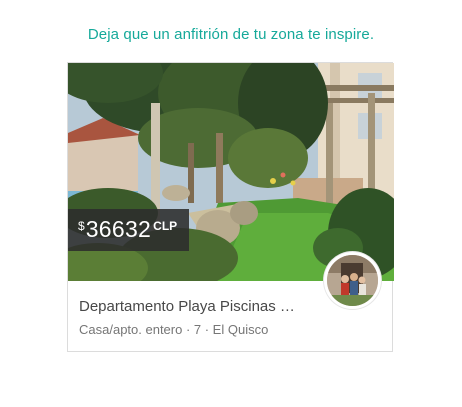 The width and height of the screenshot is (462, 407). Describe the element at coordinates (174, 329) in the screenshot. I see `listing-subtitle: Casa/apto. entero · 7 · El Quisco` at that location.